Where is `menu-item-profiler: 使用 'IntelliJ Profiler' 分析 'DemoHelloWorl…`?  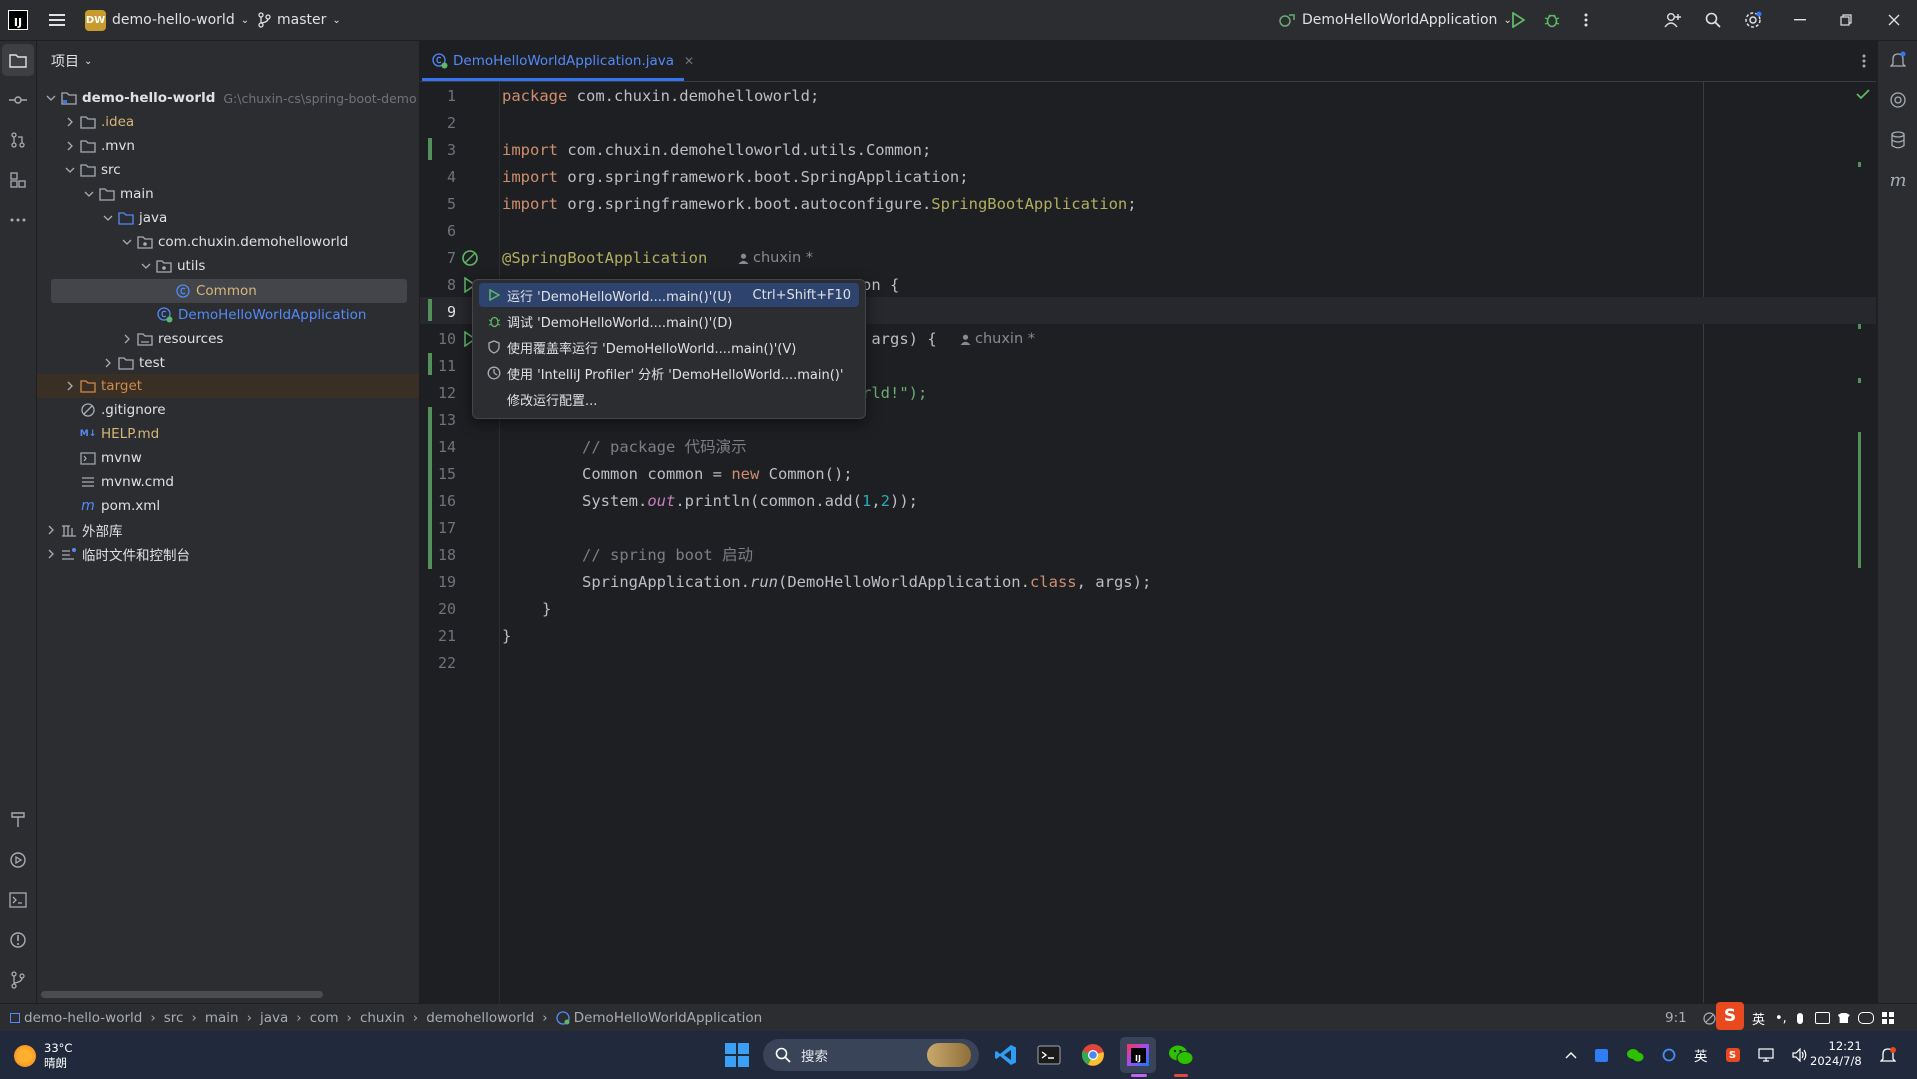
menu-item-profiler: 使用 'IntelliJ Profiler' 分析 'DemoHelloWorl… is located at coordinates (669, 373).